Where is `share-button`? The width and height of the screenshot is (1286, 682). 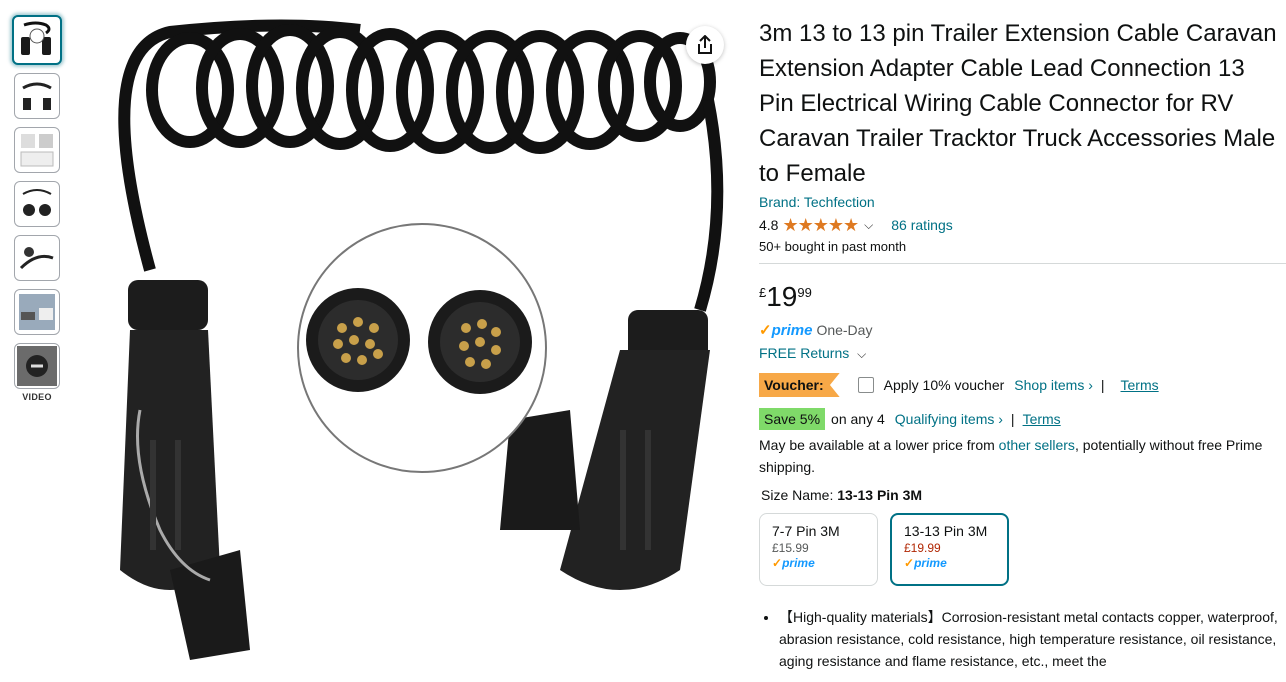 share-button is located at coordinates (705, 45).